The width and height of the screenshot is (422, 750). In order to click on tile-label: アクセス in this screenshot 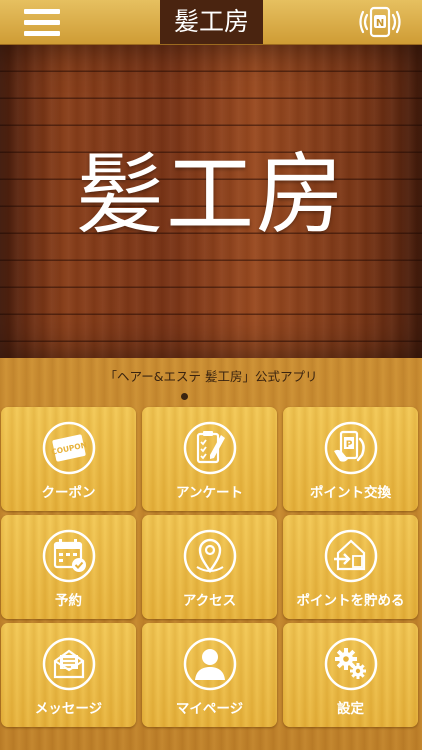, I will do `click(209, 601)`.